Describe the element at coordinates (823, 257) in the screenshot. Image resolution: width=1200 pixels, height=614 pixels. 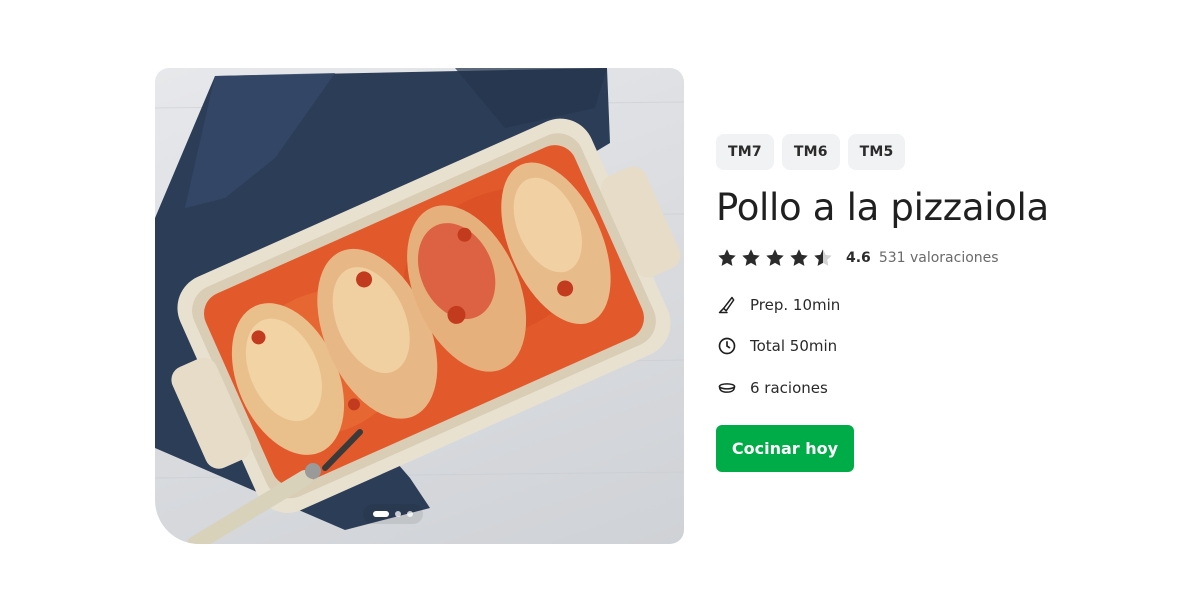
I see `half-star-icon` at that location.